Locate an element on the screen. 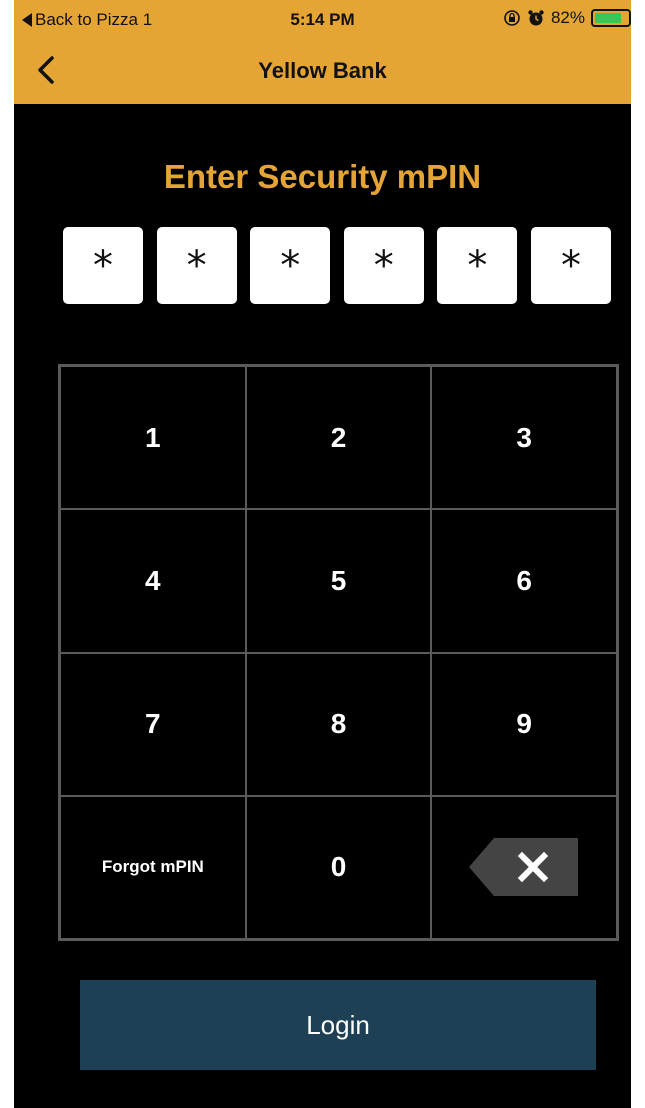 This screenshot has width=645, height=1108. status-indicators: 82% is located at coordinates (567, 18).